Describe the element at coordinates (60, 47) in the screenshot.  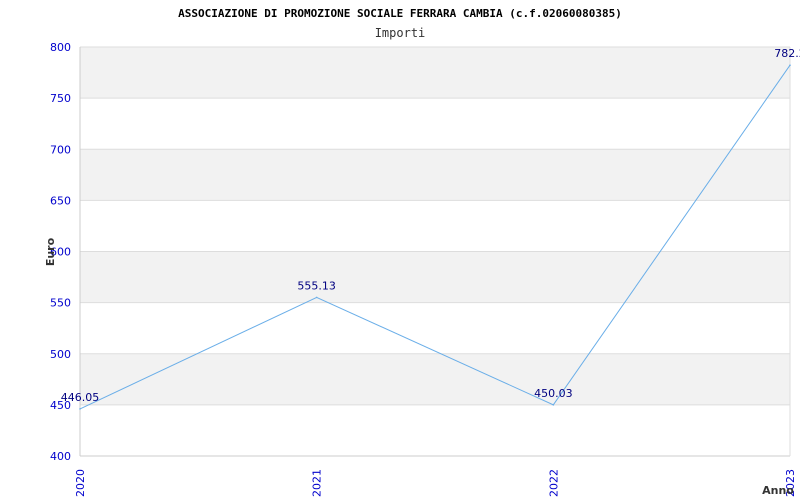
I see `y-tick-label: 800` at that location.